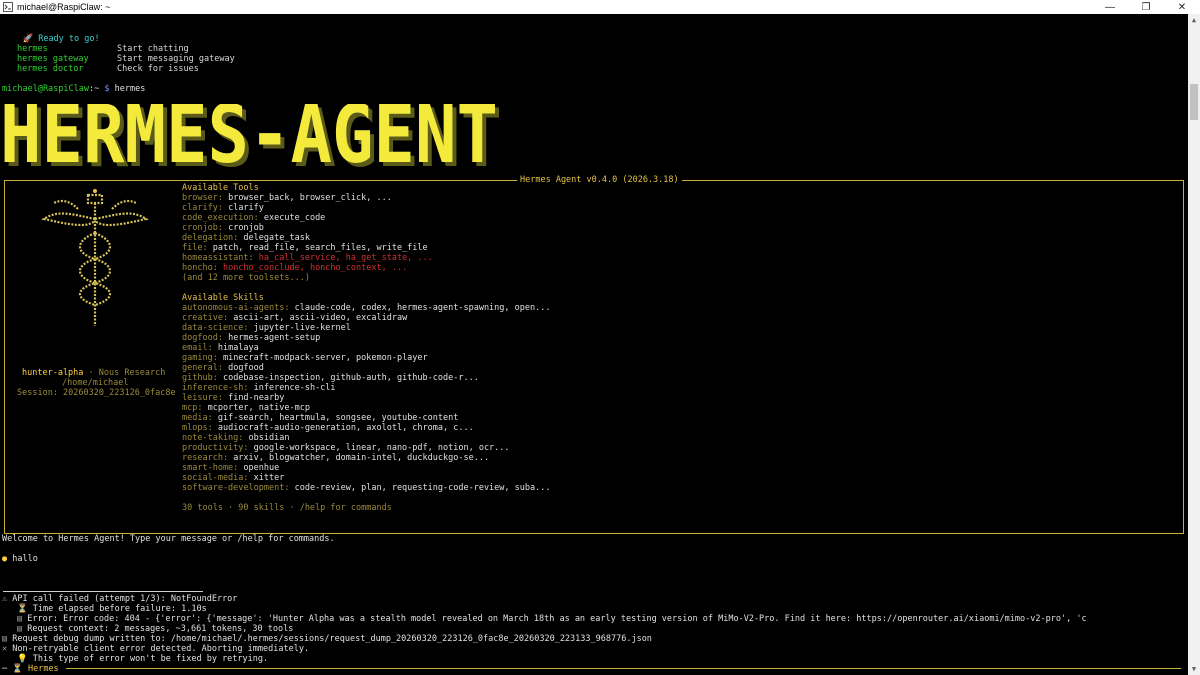 The height and width of the screenshot is (675, 1200). I want to click on skill-row: mcp: mcporter, native-mcp, so click(246, 408).